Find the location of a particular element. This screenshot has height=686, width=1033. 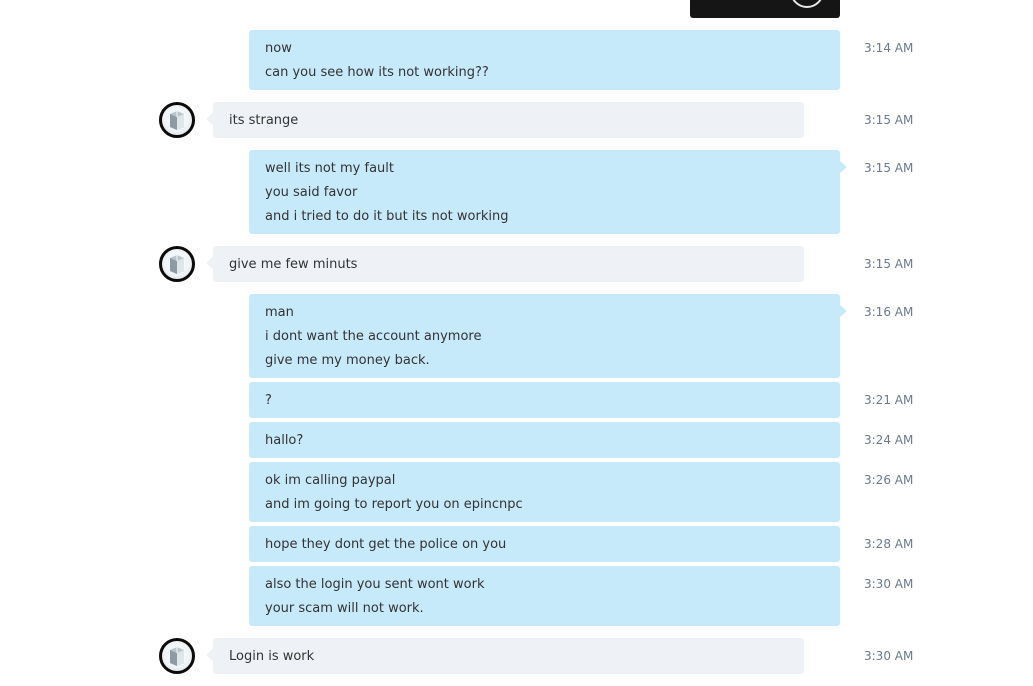

incoming-message-bubble: its strange is located at coordinates (505, 120).